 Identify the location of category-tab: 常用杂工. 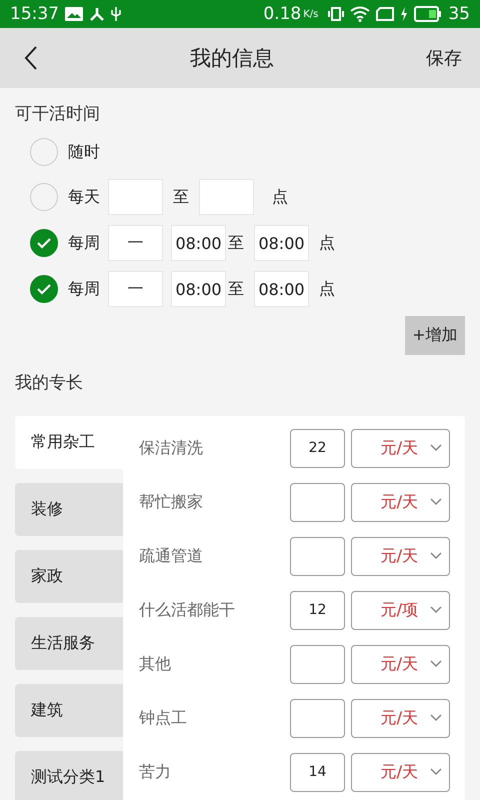
(69, 442).